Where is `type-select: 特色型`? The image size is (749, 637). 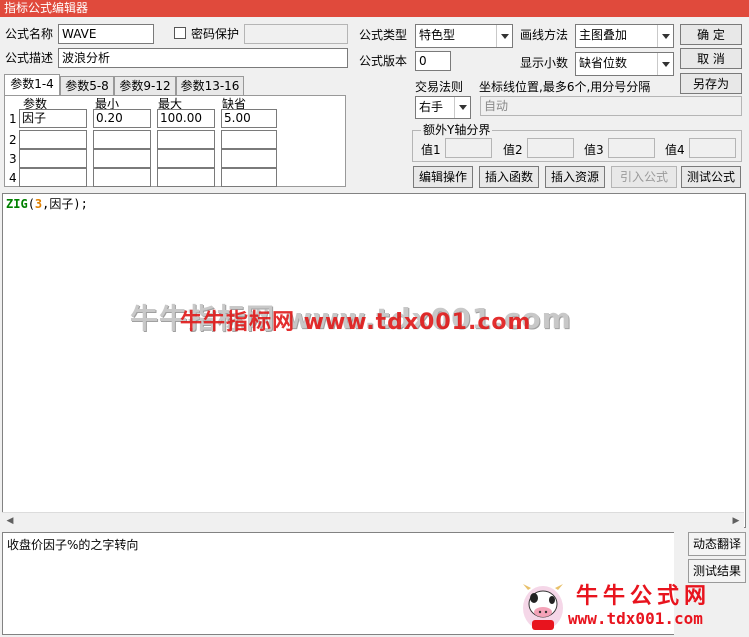 type-select: 特色型 is located at coordinates (464, 36).